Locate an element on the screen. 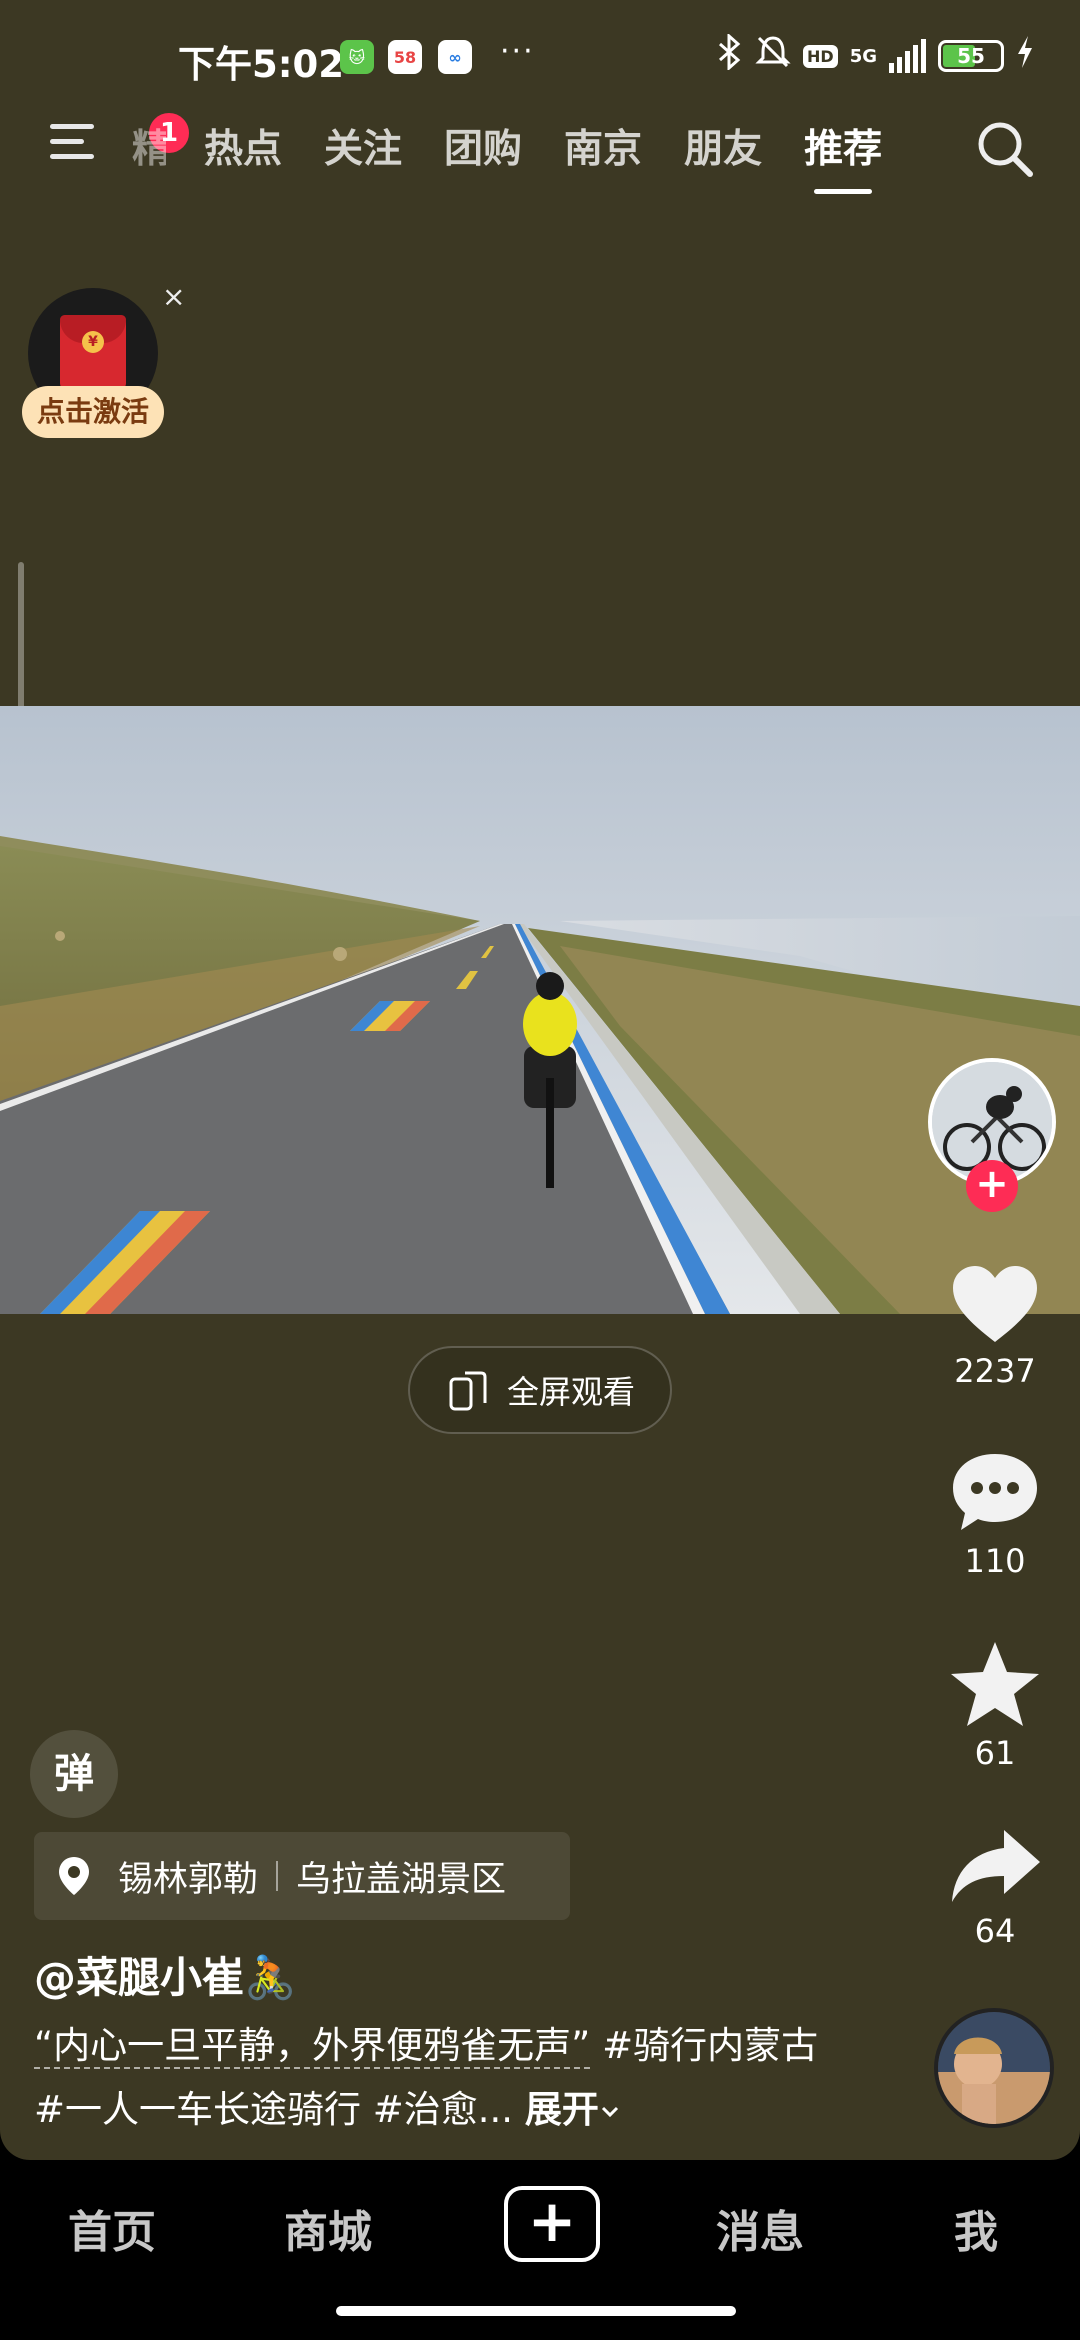 Image resolution: width=1080 pixels, height=2340 pixels. share-count: 64 is located at coordinates (995, 1931).